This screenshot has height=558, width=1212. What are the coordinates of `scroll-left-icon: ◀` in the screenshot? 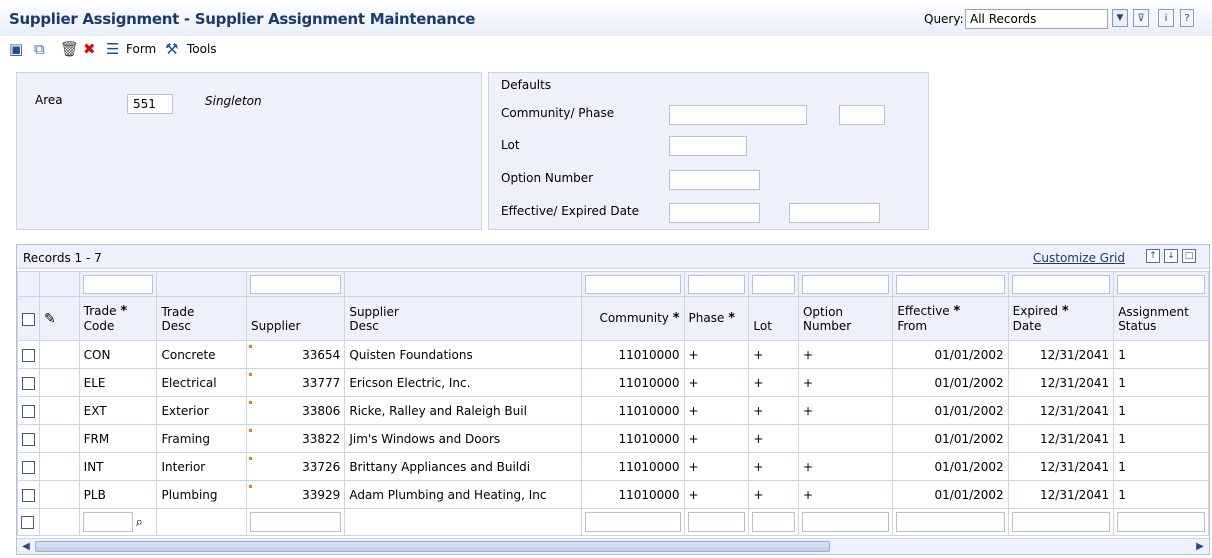 It's located at (26, 546).